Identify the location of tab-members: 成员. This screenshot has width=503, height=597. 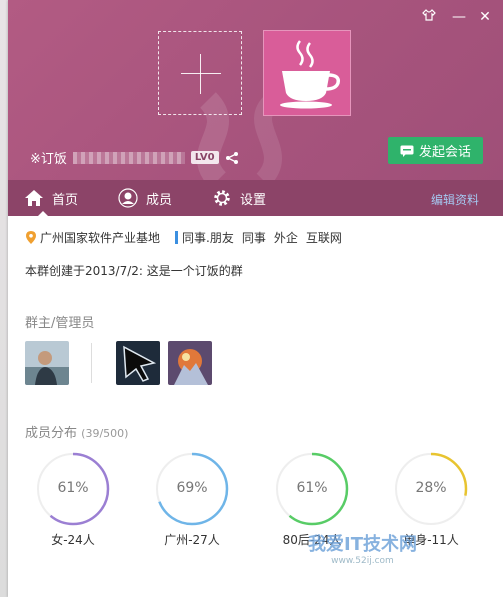
(145, 198).